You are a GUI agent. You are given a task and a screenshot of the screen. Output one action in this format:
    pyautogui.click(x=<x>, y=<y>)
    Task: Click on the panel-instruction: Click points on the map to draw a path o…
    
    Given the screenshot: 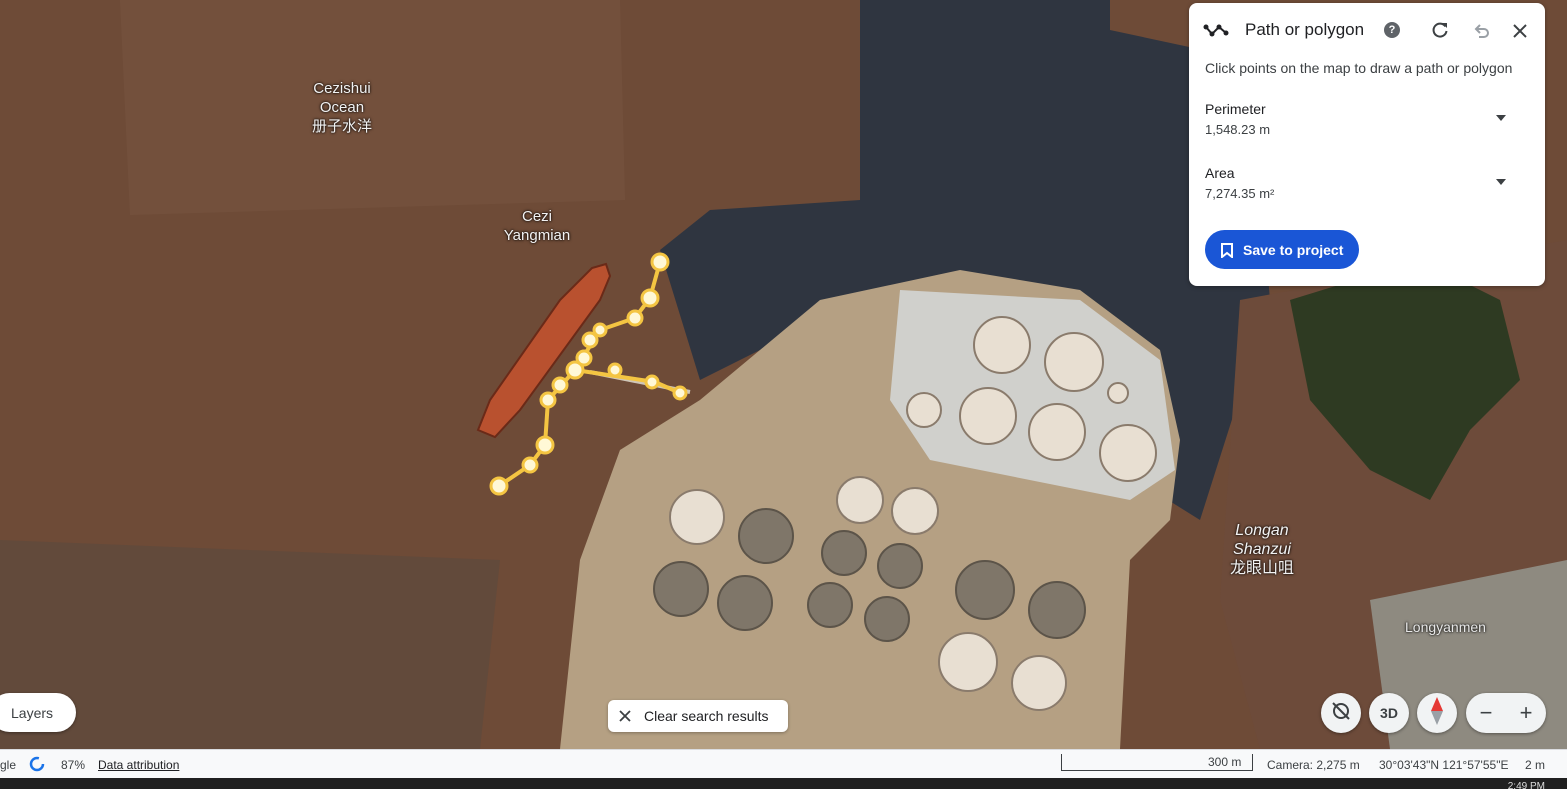 What is the action you would take?
    pyautogui.click(x=1359, y=68)
    